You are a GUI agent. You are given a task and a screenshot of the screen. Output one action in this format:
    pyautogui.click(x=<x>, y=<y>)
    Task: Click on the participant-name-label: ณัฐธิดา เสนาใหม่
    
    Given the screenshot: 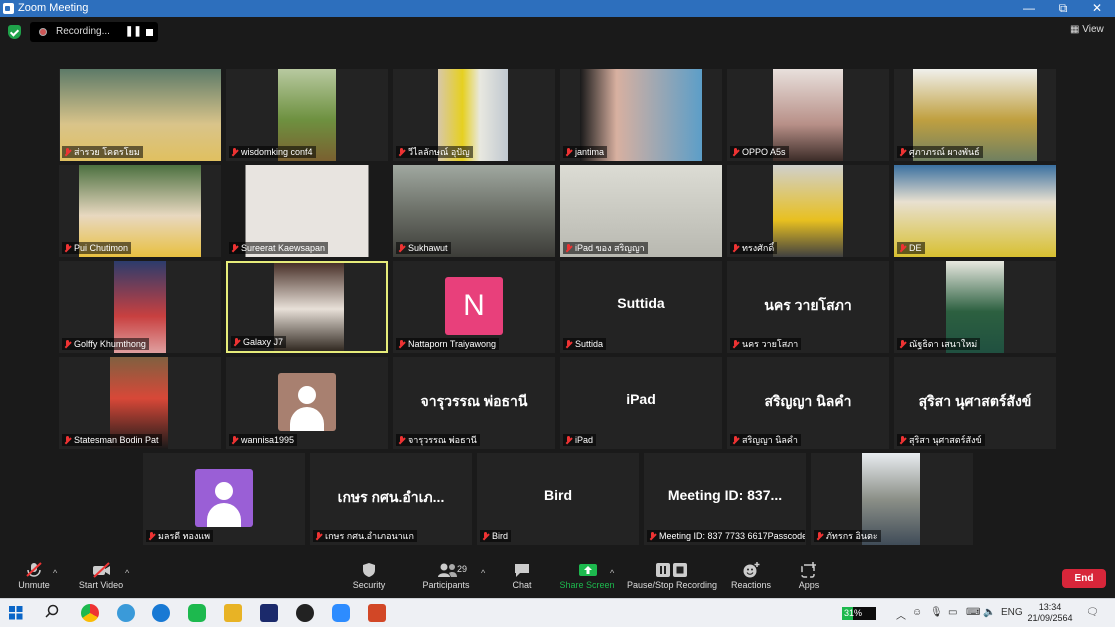 What is the action you would take?
    pyautogui.click(x=939, y=344)
    